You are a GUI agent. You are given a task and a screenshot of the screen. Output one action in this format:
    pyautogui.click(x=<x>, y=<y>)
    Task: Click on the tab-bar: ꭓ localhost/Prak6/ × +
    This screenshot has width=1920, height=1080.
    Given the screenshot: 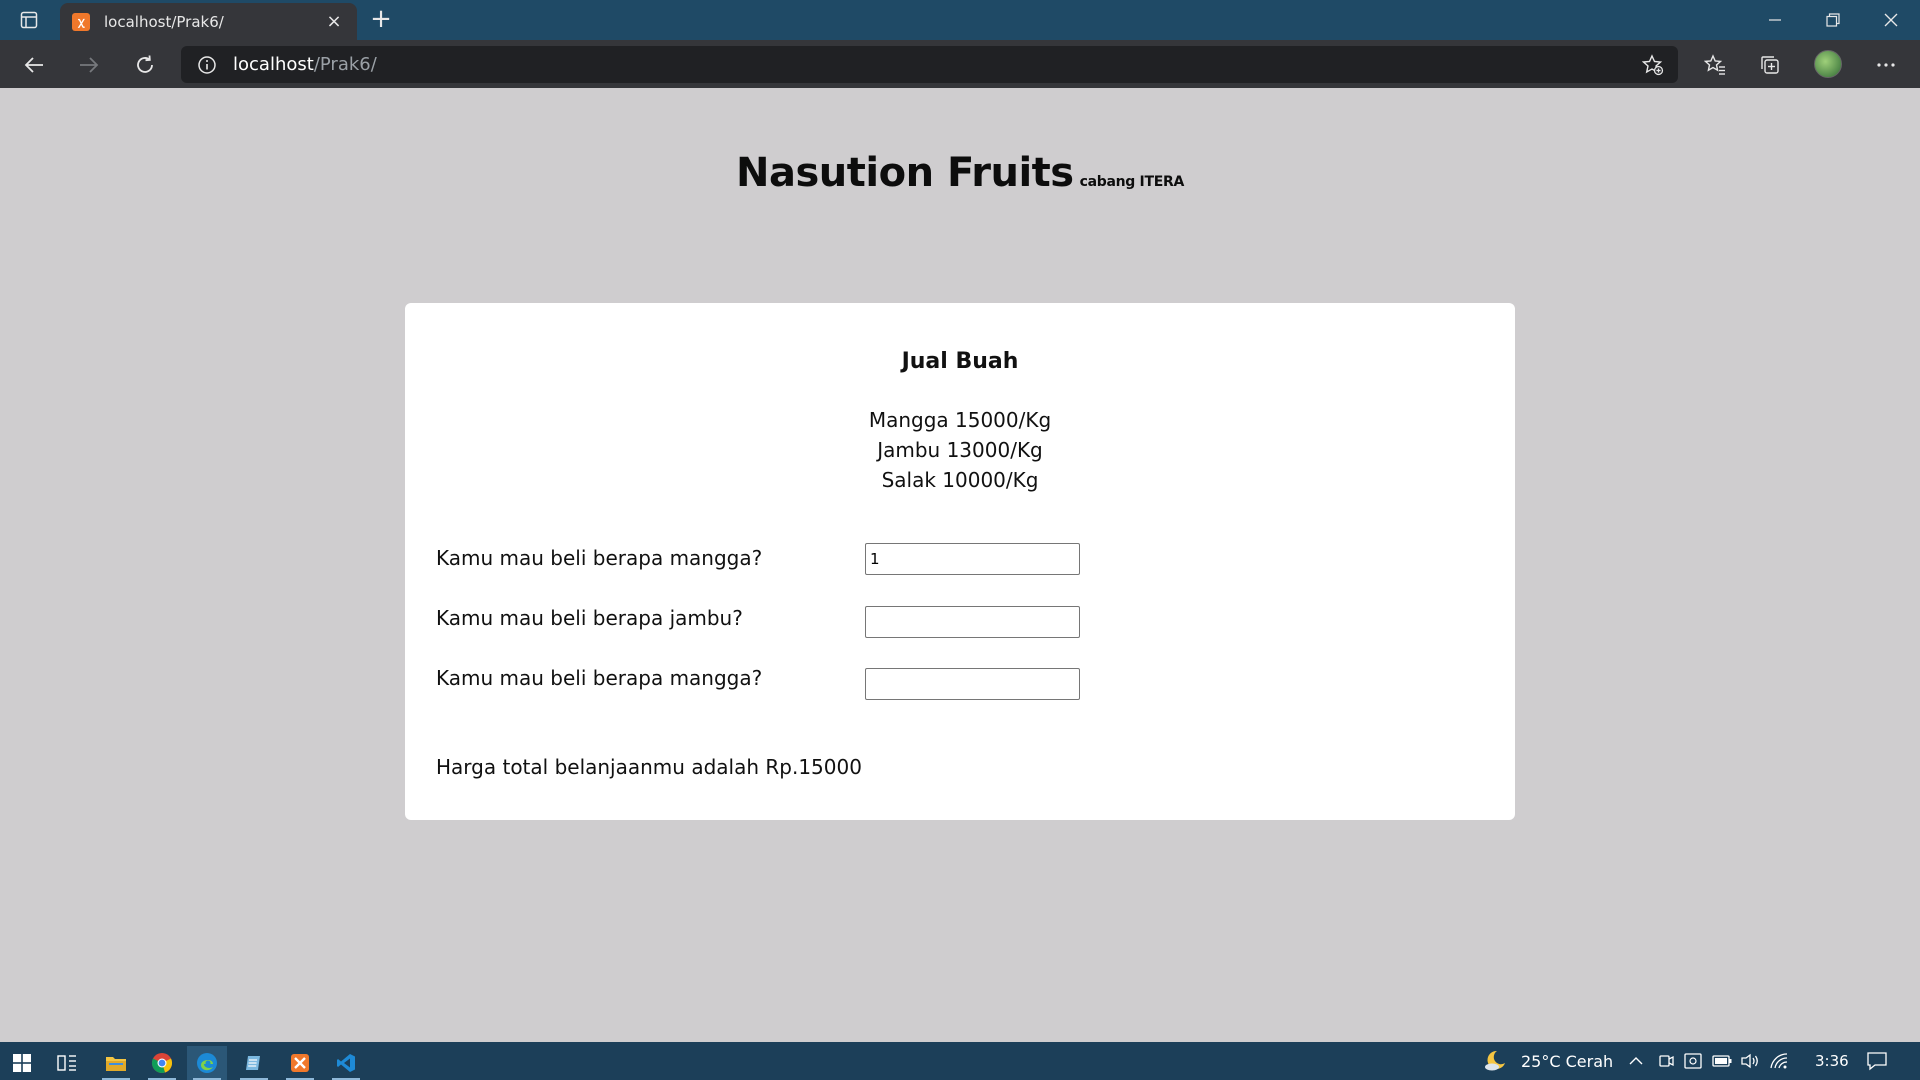 What is the action you would take?
    pyautogui.click(x=960, y=20)
    